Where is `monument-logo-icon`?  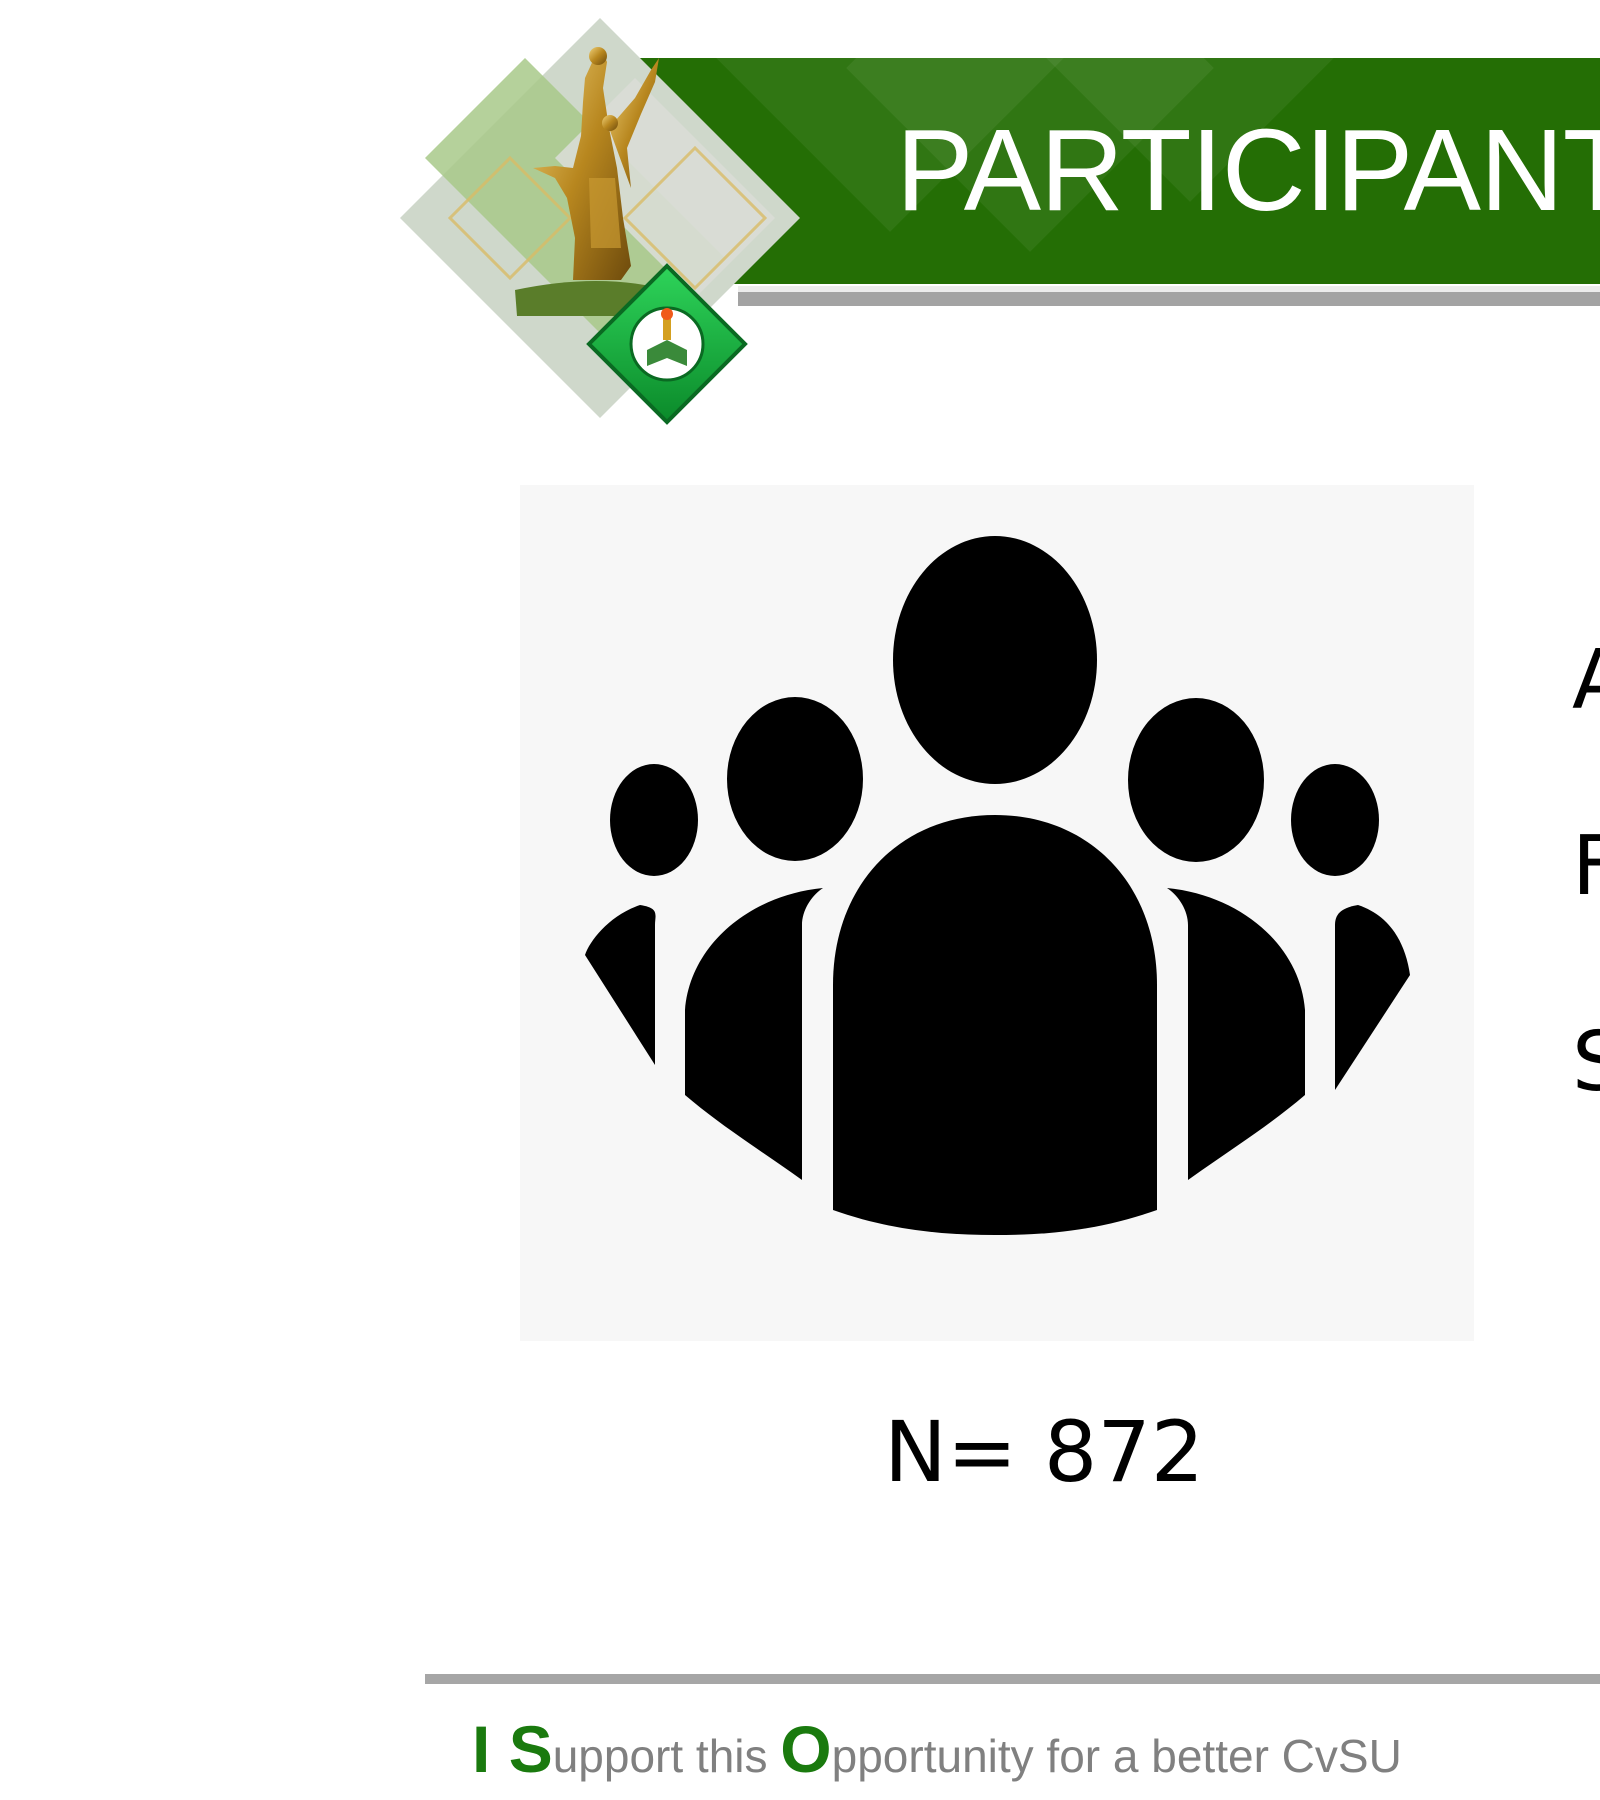
monument-logo-icon is located at coordinates (600, 221).